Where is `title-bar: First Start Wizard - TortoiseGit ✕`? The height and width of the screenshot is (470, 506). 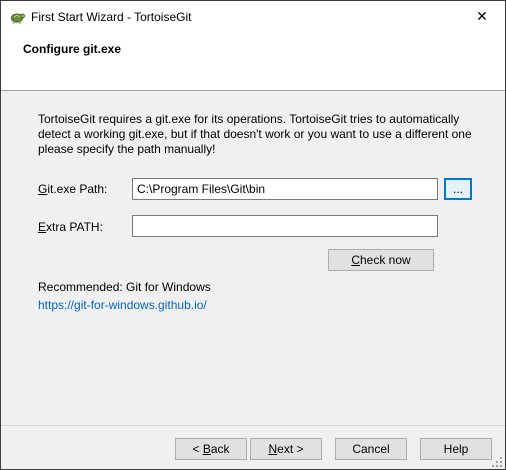
title-bar: First Start Wizard - TortoiseGit ✕ is located at coordinates (253, 16).